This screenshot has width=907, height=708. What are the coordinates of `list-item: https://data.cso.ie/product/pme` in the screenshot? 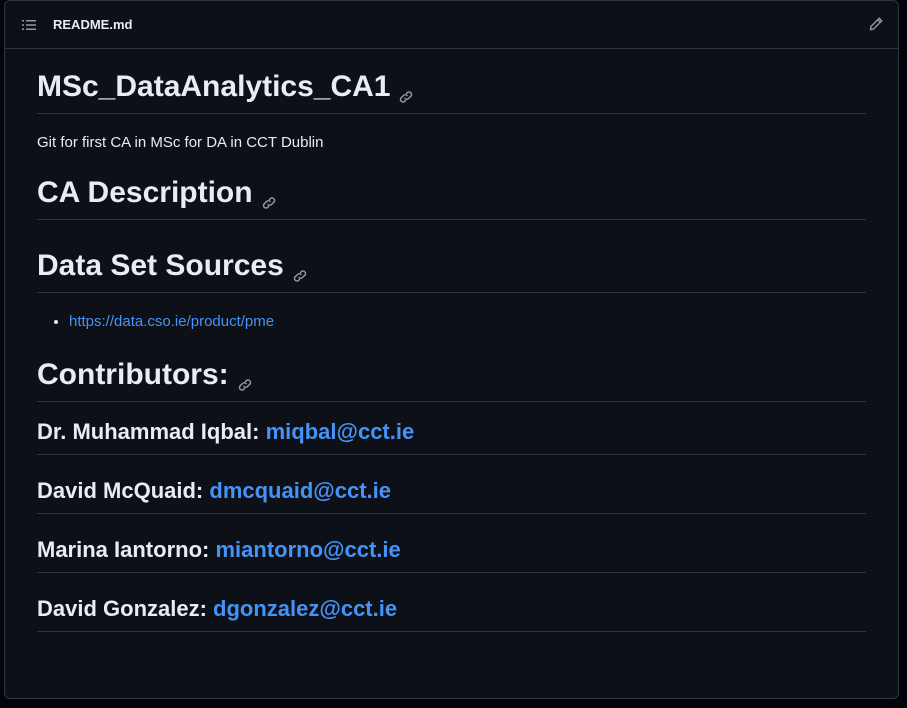 It's located at (467, 322).